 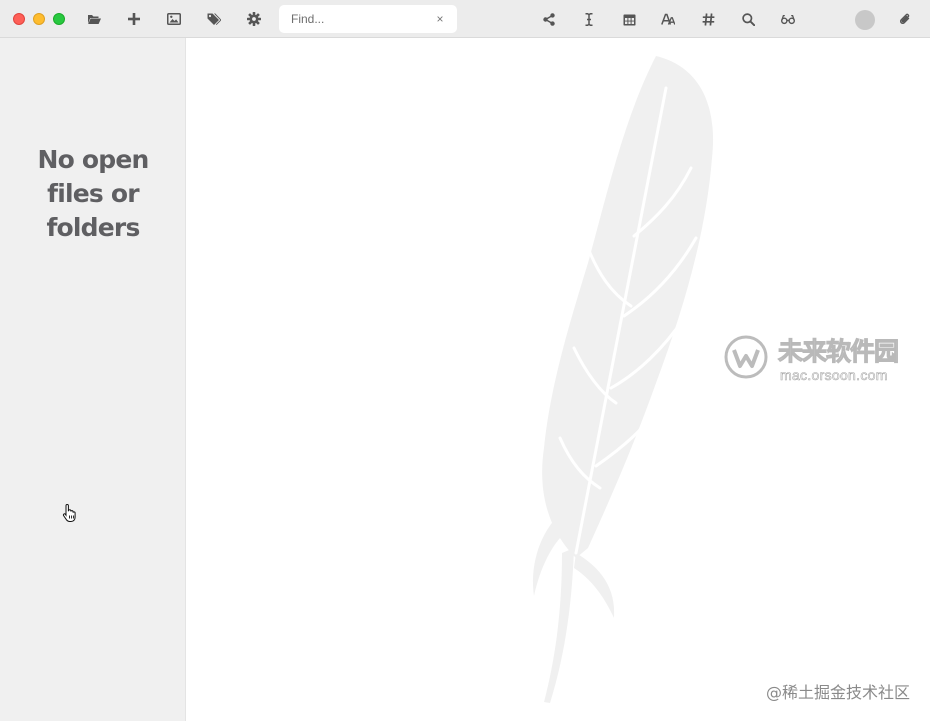 What do you see at coordinates (837, 692) in the screenshot?
I see `watermark-footer: @稀土掘金技术社区` at bounding box center [837, 692].